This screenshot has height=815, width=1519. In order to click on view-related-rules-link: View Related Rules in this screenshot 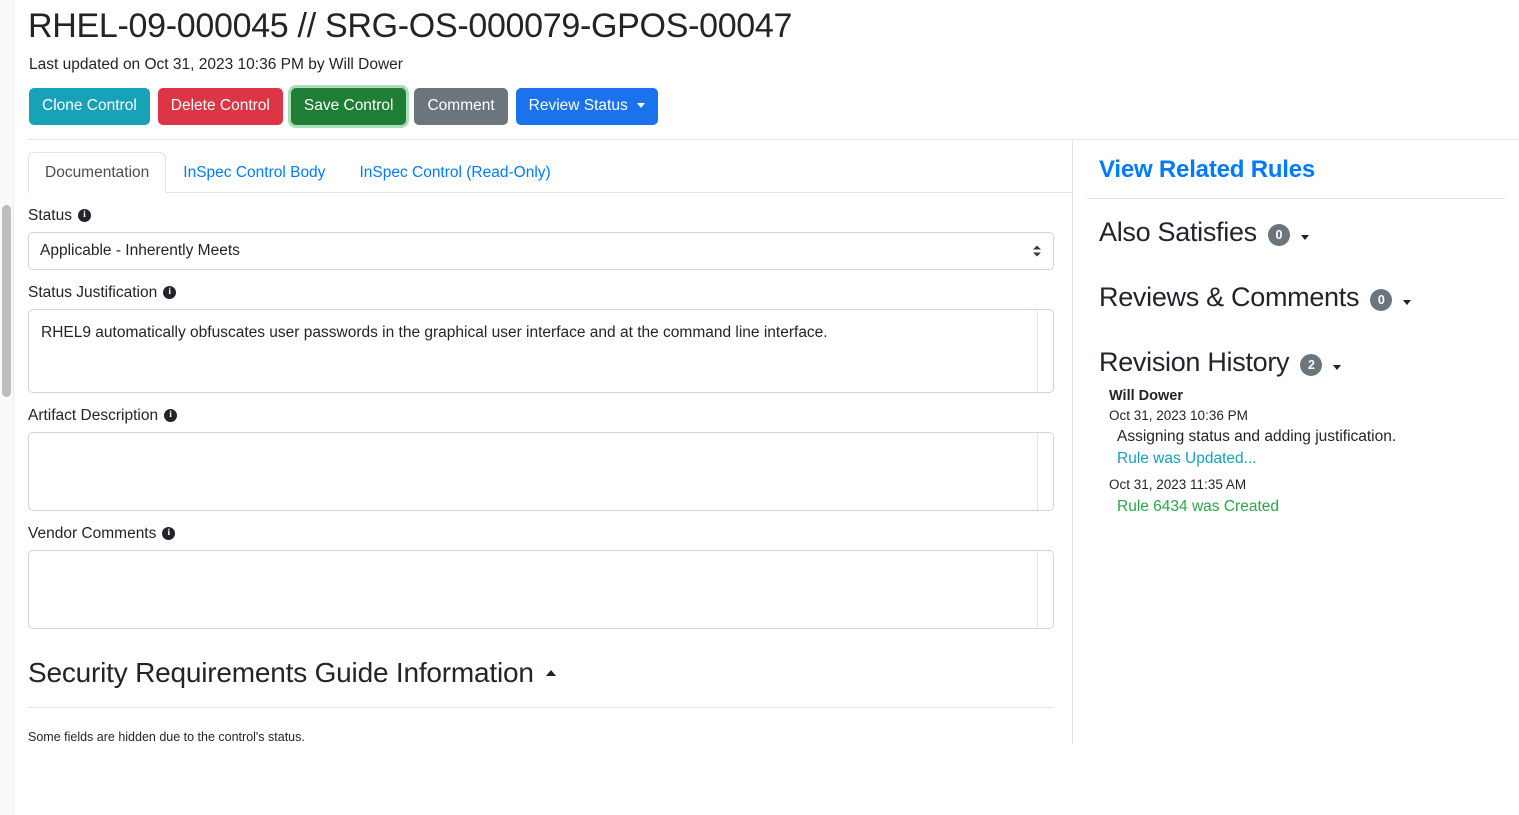, I will do `click(1296, 169)`.